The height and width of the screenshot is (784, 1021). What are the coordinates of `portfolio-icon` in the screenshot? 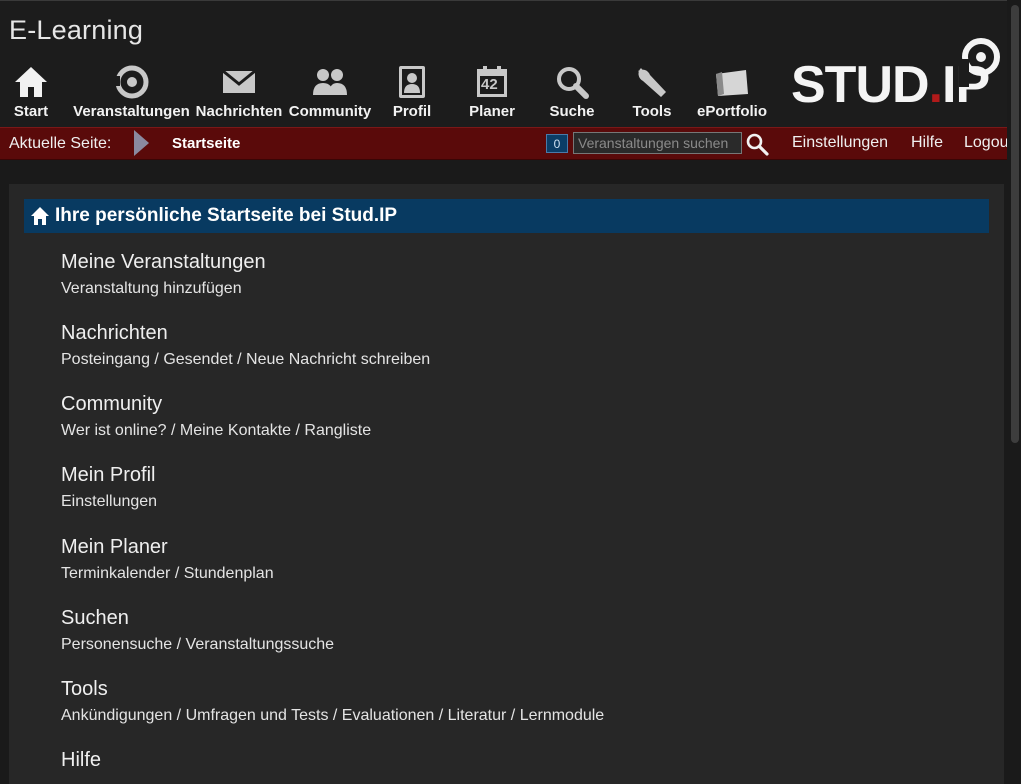 It's located at (732, 82).